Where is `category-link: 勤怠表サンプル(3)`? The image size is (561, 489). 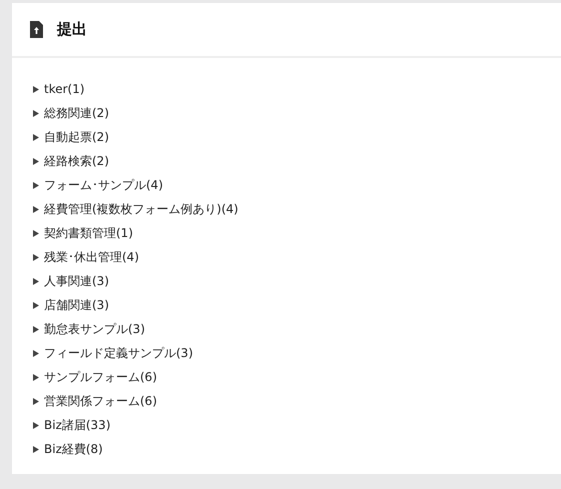
category-link: 勤怠表サンプル(3) is located at coordinates (94, 329).